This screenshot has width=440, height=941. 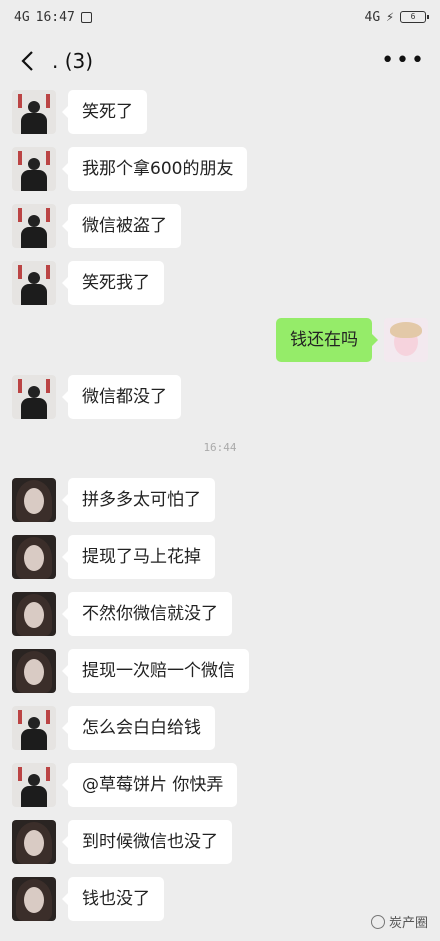 I want to click on message-bubble: 微信被盗了, so click(x=121, y=226).